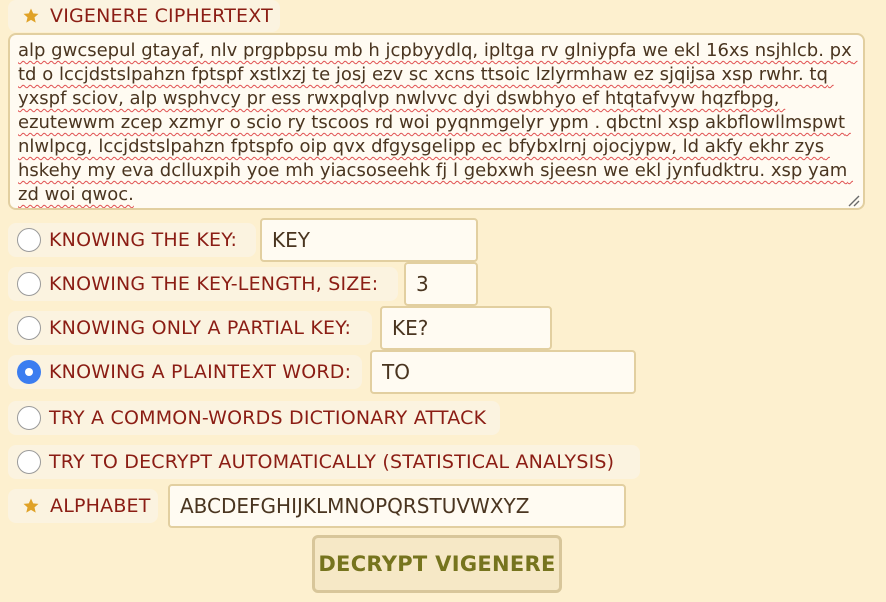 This screenshot has width=886, height=602. I want to click on option-key-length: KNOWING THE KEY-LENGTH, SIZE:, so click(203, 284).